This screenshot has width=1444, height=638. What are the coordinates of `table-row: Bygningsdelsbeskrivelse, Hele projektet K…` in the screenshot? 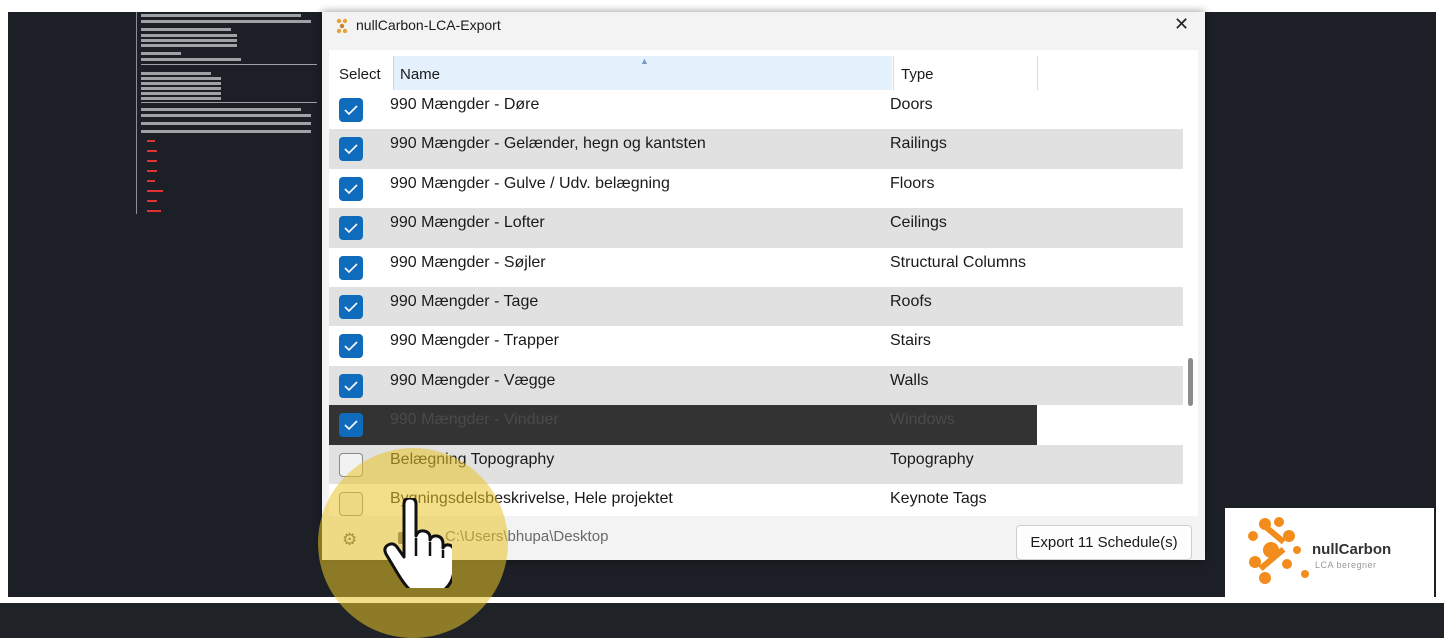 It's located at (756, 500).